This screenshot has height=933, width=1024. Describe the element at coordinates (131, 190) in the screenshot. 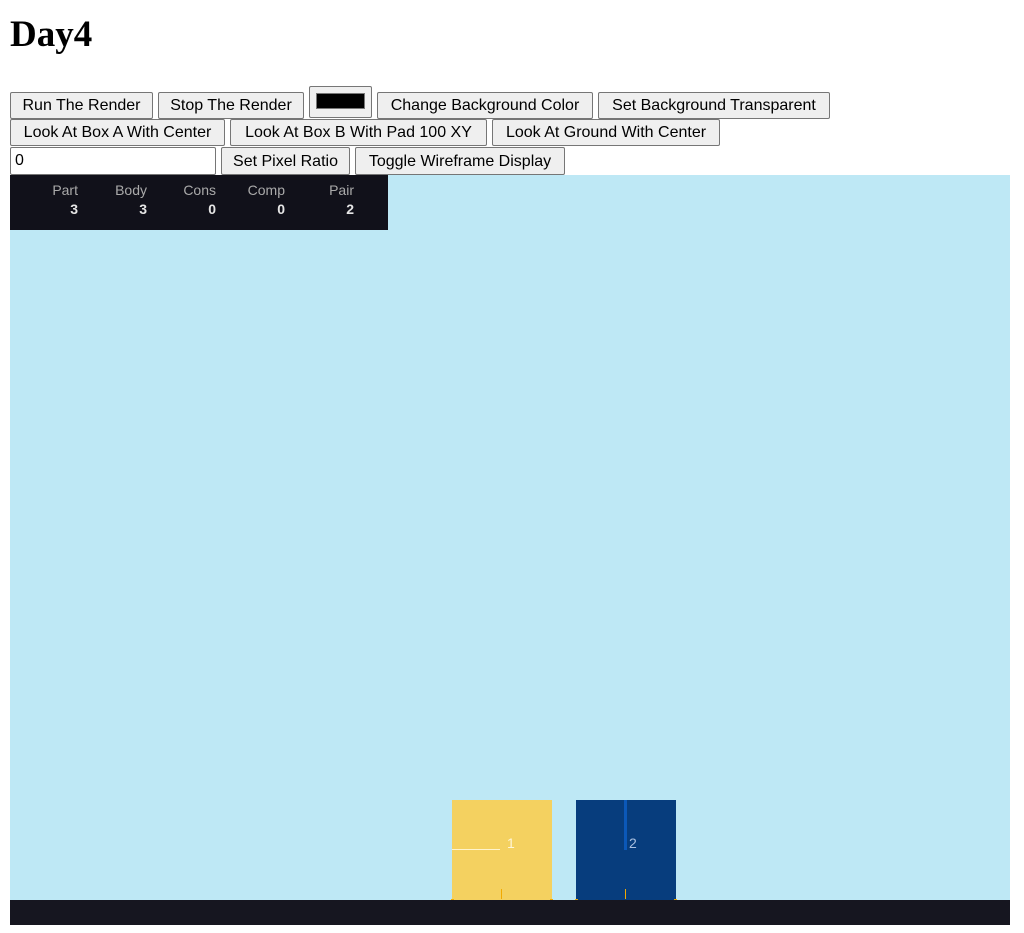

I see `stat-label: Body` at that location.